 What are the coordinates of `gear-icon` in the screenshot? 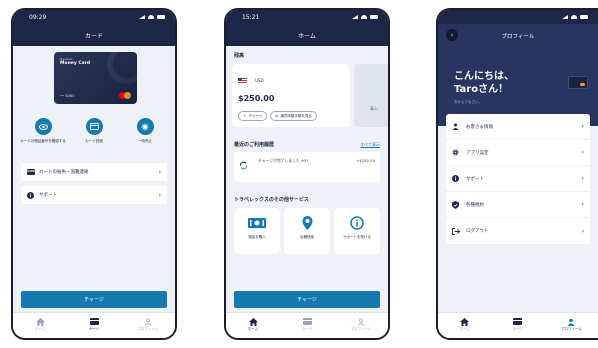 It's located at (457, 152).